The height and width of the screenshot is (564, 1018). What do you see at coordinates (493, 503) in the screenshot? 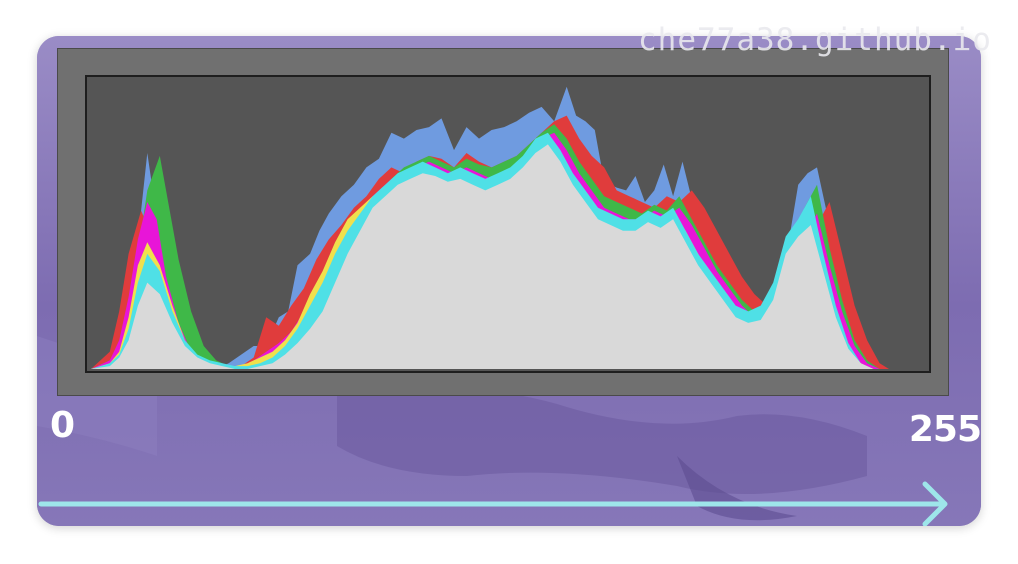
I see `tonal-range-arrow` at bounding box center [493, 503].